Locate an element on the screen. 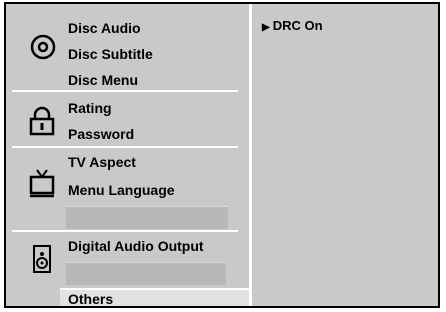 The width and height of the screenshot is (446, 312). tv-group: TV Aspect Menu Language is located at coordinates (126, 189).